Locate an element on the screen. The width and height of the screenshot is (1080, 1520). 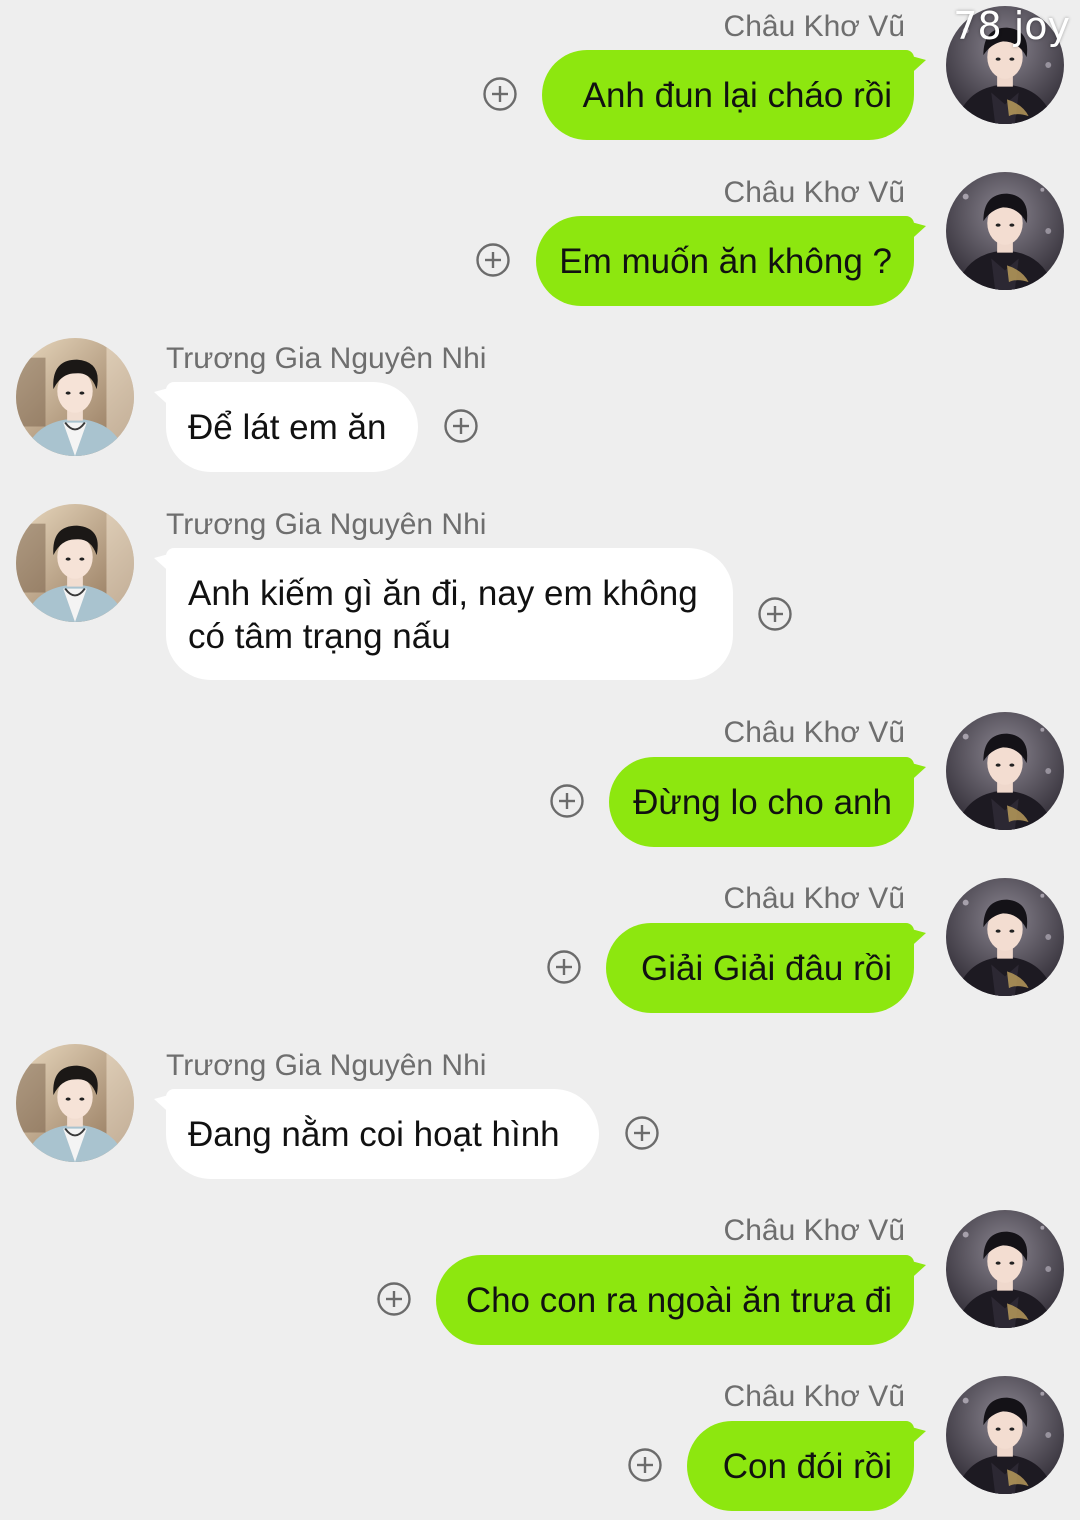
message-bubble: Cho con ra ngoài ăn trưa đi is located at coordinates (681, 1300).